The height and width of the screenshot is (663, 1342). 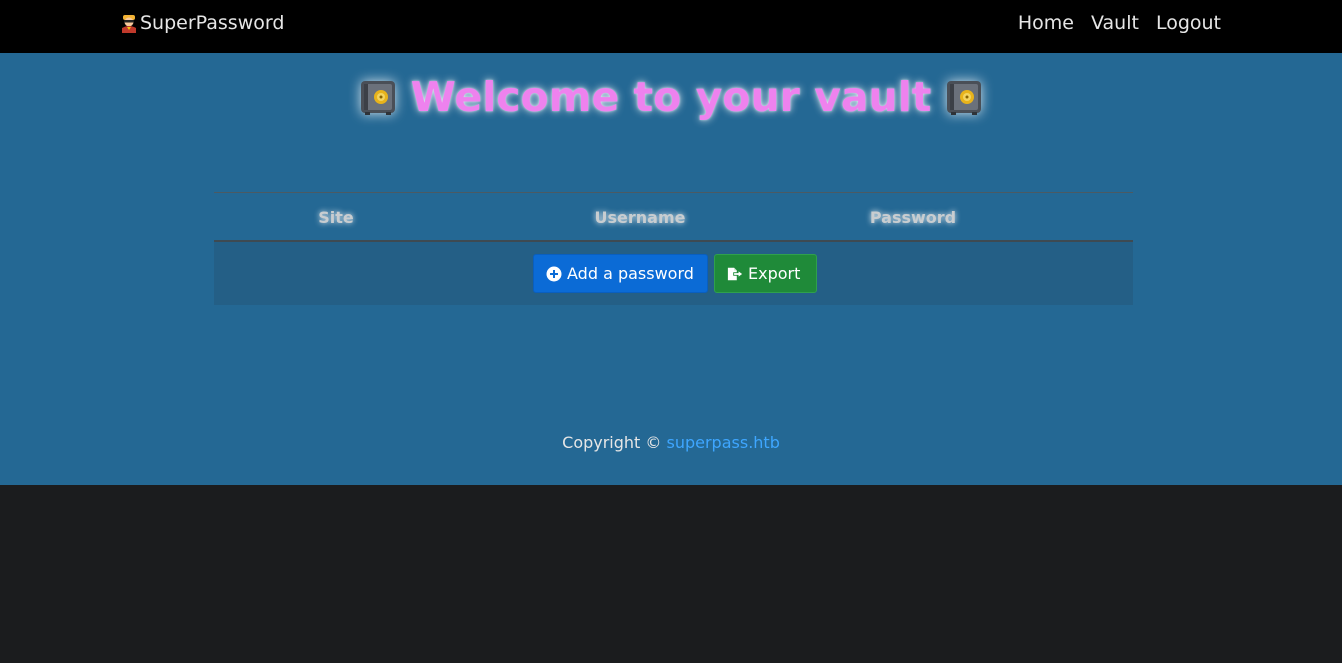 I want to click on nav-links: Home Vault Logout, so click(x=1119, y=23).